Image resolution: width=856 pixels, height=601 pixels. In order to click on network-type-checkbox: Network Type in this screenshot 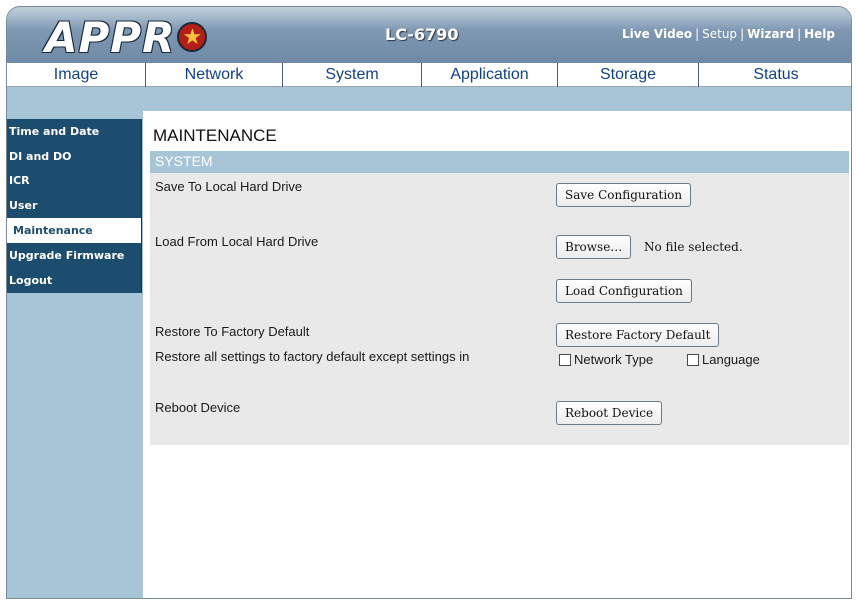, I will do `click(606, 359)`.